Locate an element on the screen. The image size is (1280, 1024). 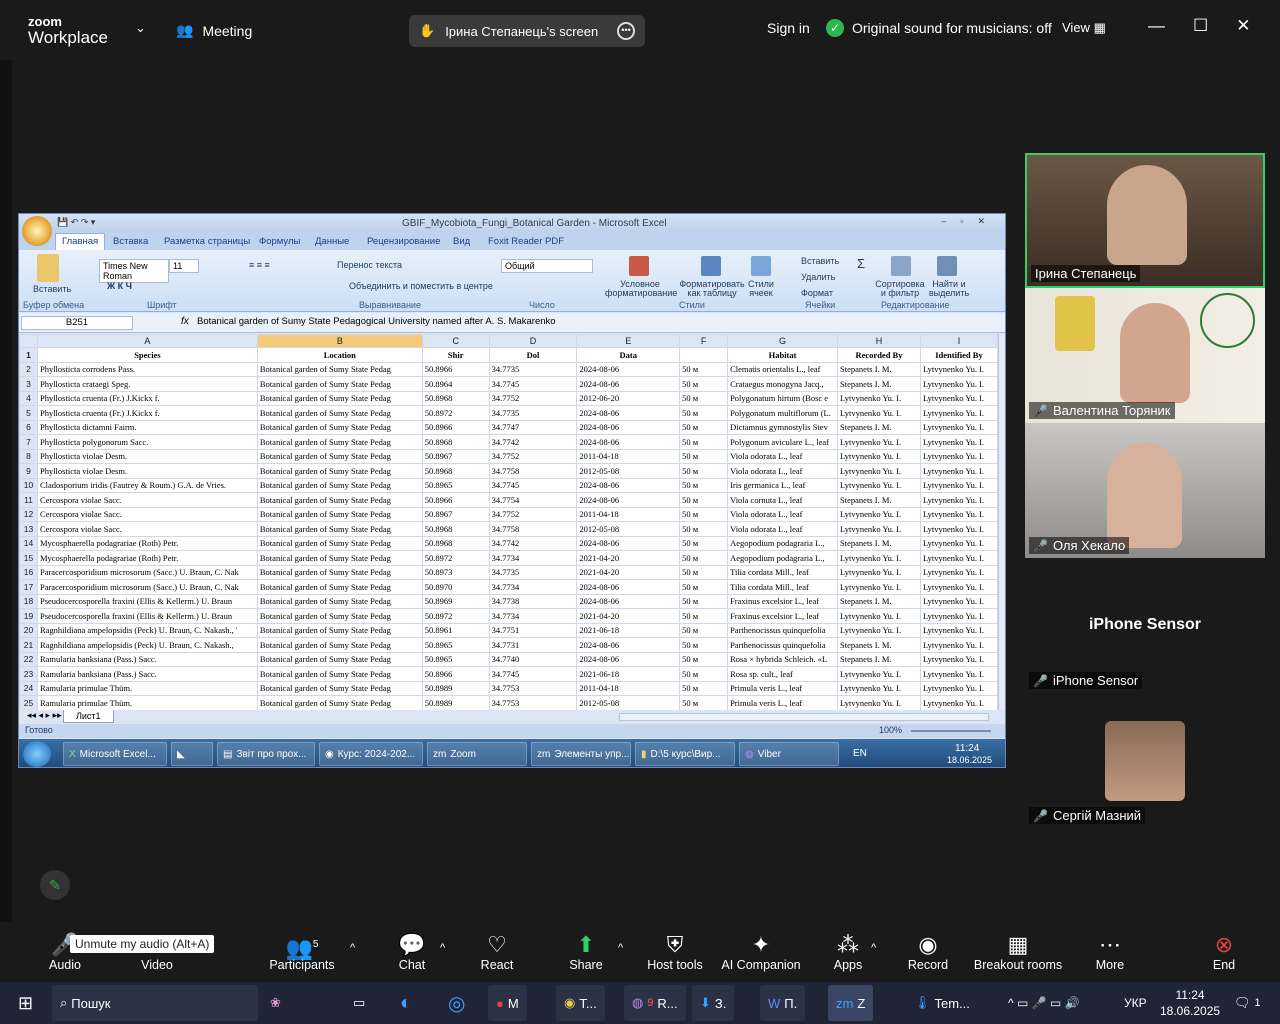
column-header: F is located at coordinates (704, 341).